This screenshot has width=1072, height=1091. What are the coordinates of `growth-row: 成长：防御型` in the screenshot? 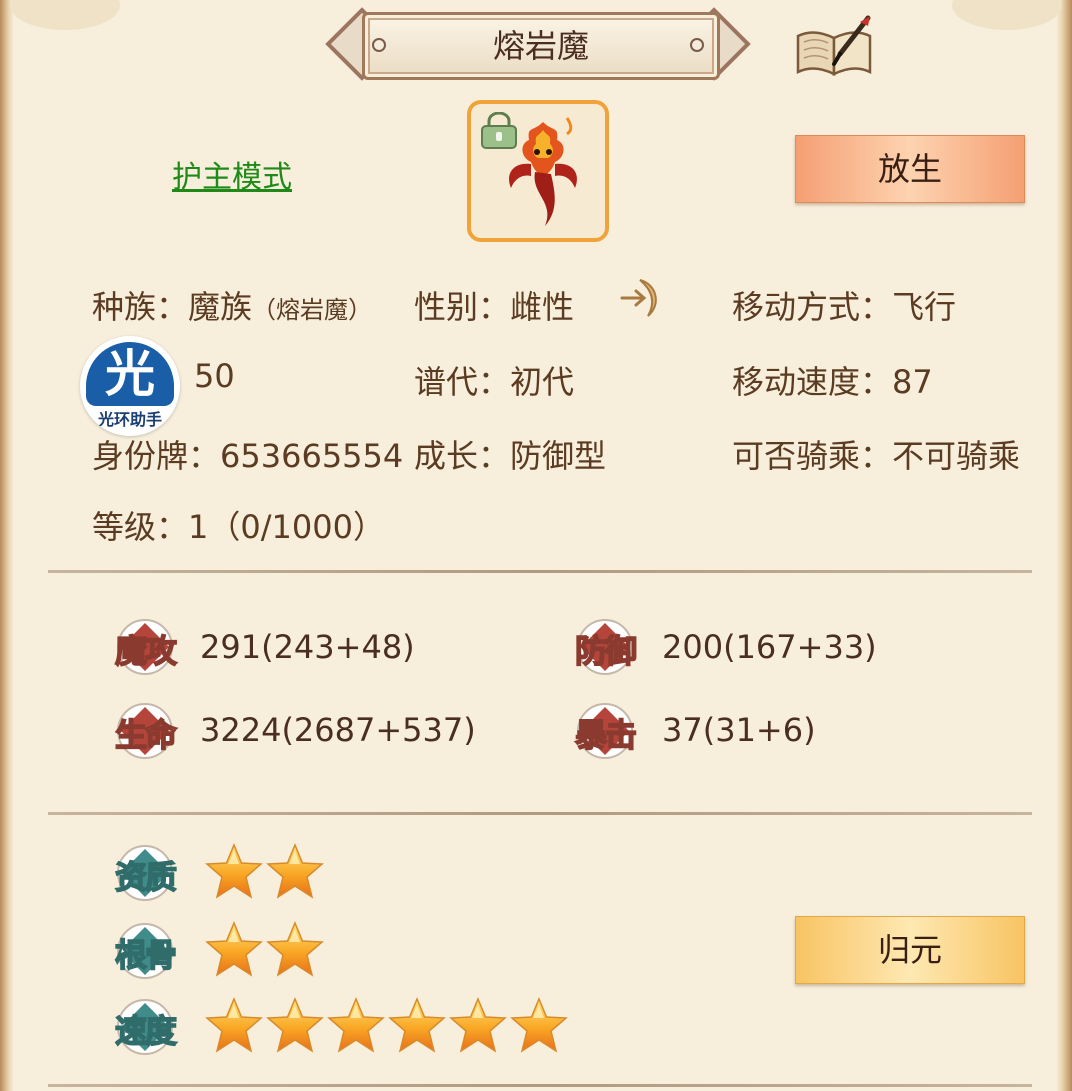 It's located at (510, 454).